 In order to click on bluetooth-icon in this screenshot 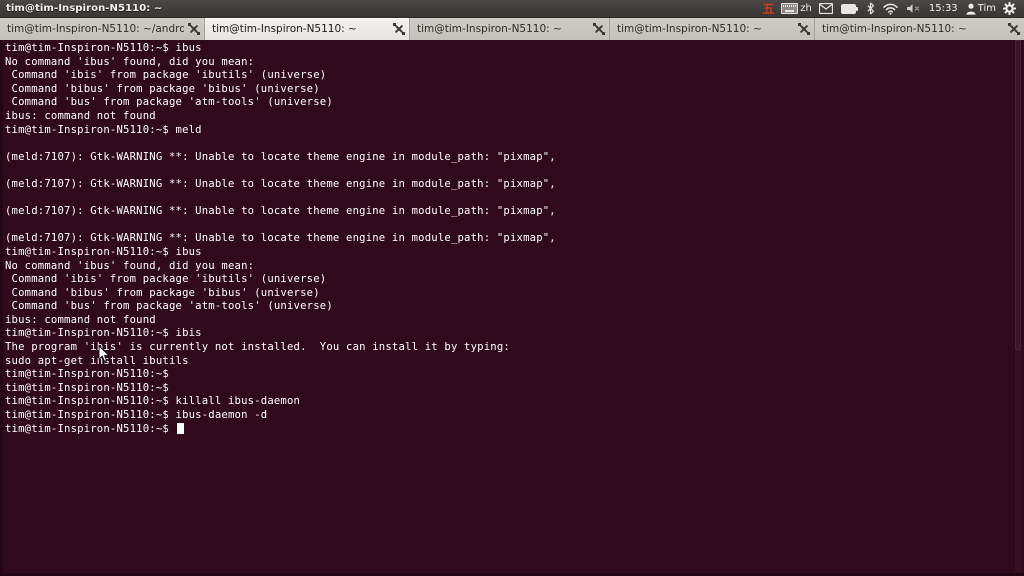, I will do `click(870, 9)`.